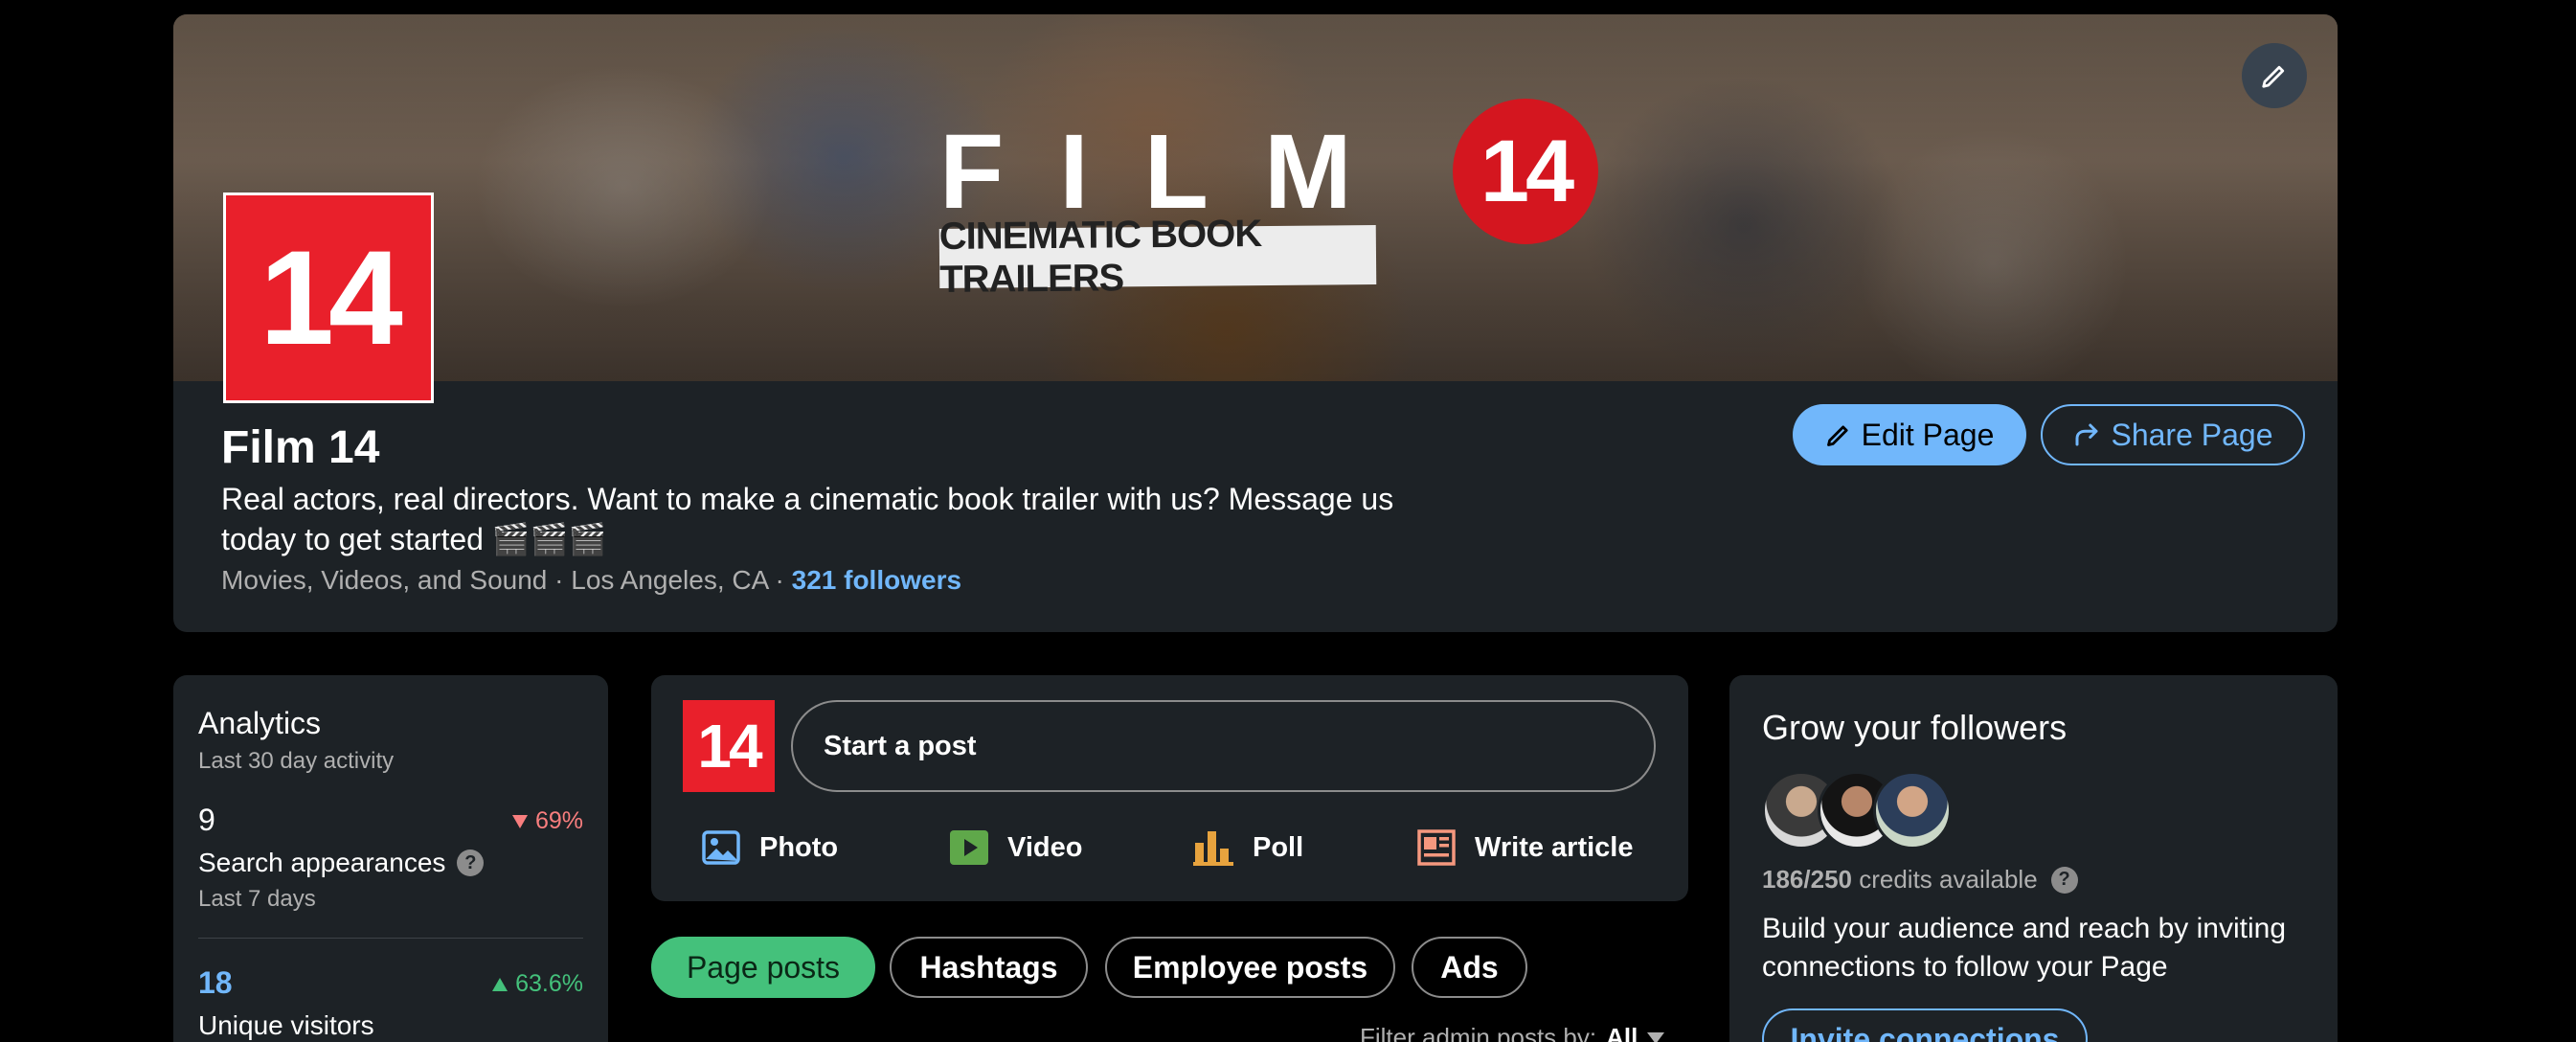 This screenshot has height=1042, width=2576. I want to click on edit-cover-button, so click(2274, 75).